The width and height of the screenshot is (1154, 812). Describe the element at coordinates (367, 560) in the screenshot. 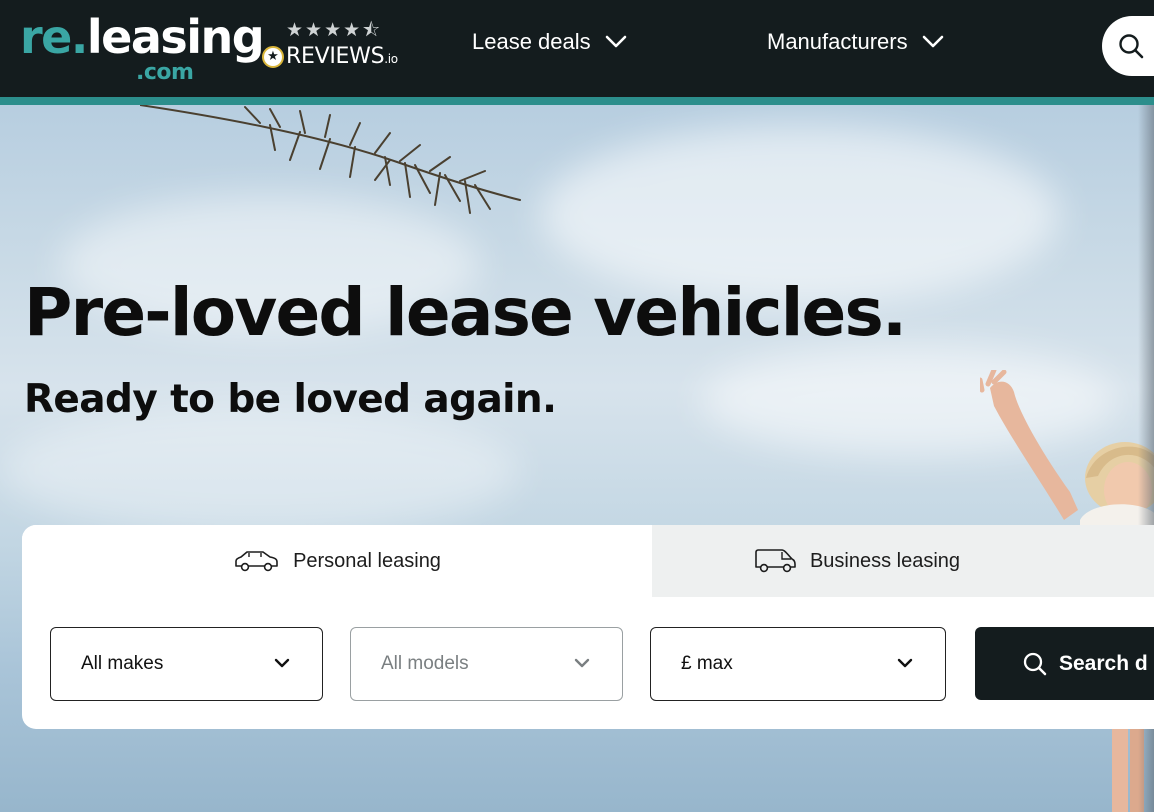

I see `tab-personal-leasing-label: Personal leasing` at that location.